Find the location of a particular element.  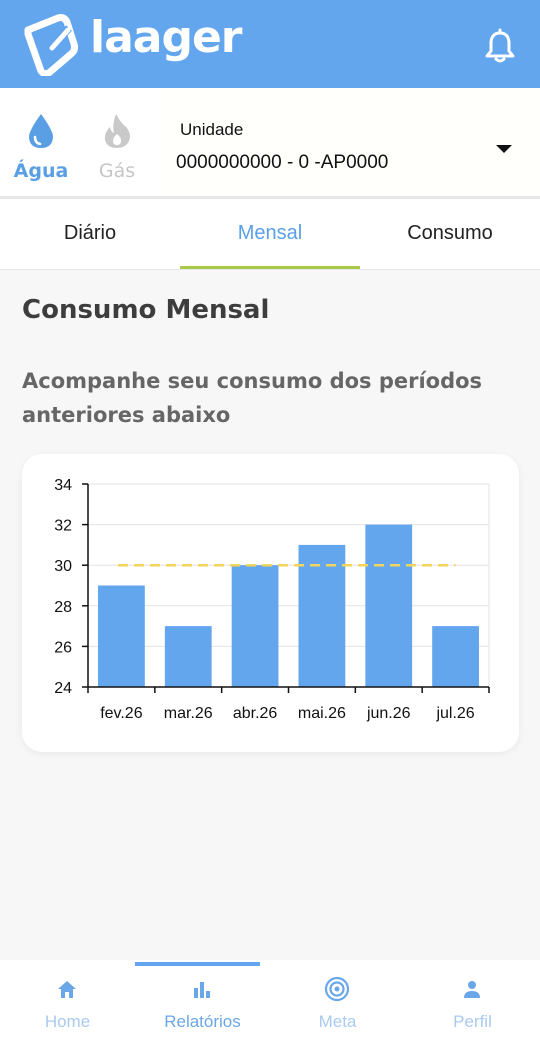

flame-icon is located at coordinates (117, 131).